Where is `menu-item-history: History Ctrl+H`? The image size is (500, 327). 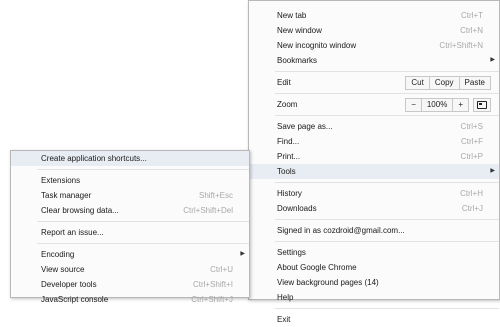
menu-item-history: History Ctrl+H is located at coordinates (374, 193).